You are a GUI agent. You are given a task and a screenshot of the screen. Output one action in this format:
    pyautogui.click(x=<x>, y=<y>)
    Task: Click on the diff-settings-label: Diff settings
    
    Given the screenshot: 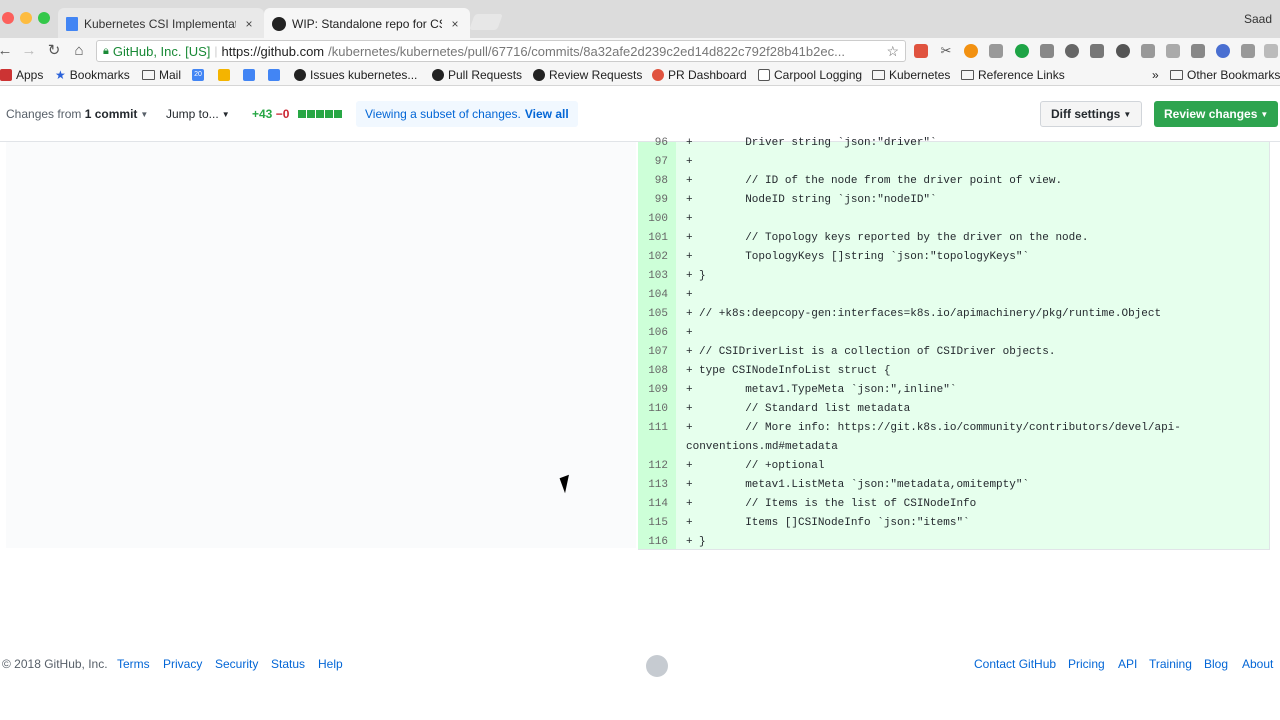 What is the action you would take?
    pyautogui.click(x=1086, y=114)
    